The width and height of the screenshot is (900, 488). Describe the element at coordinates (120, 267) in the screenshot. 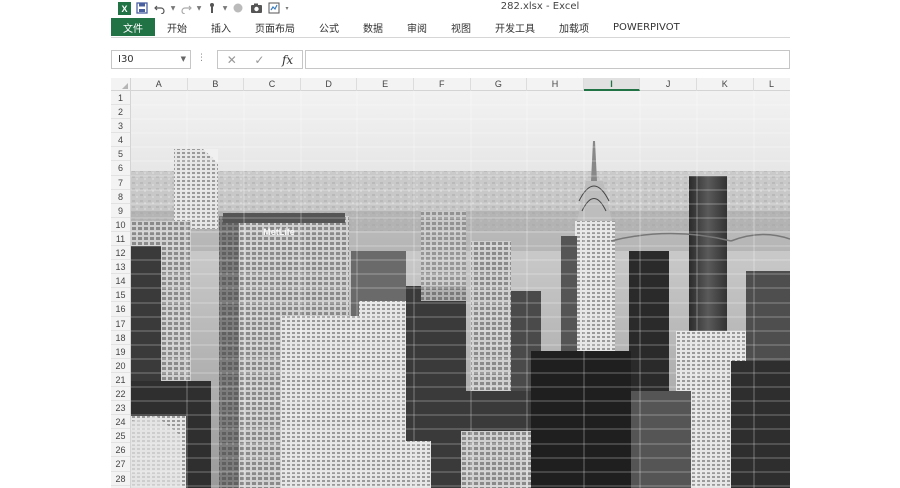

I see `row-header: 13` at that location.